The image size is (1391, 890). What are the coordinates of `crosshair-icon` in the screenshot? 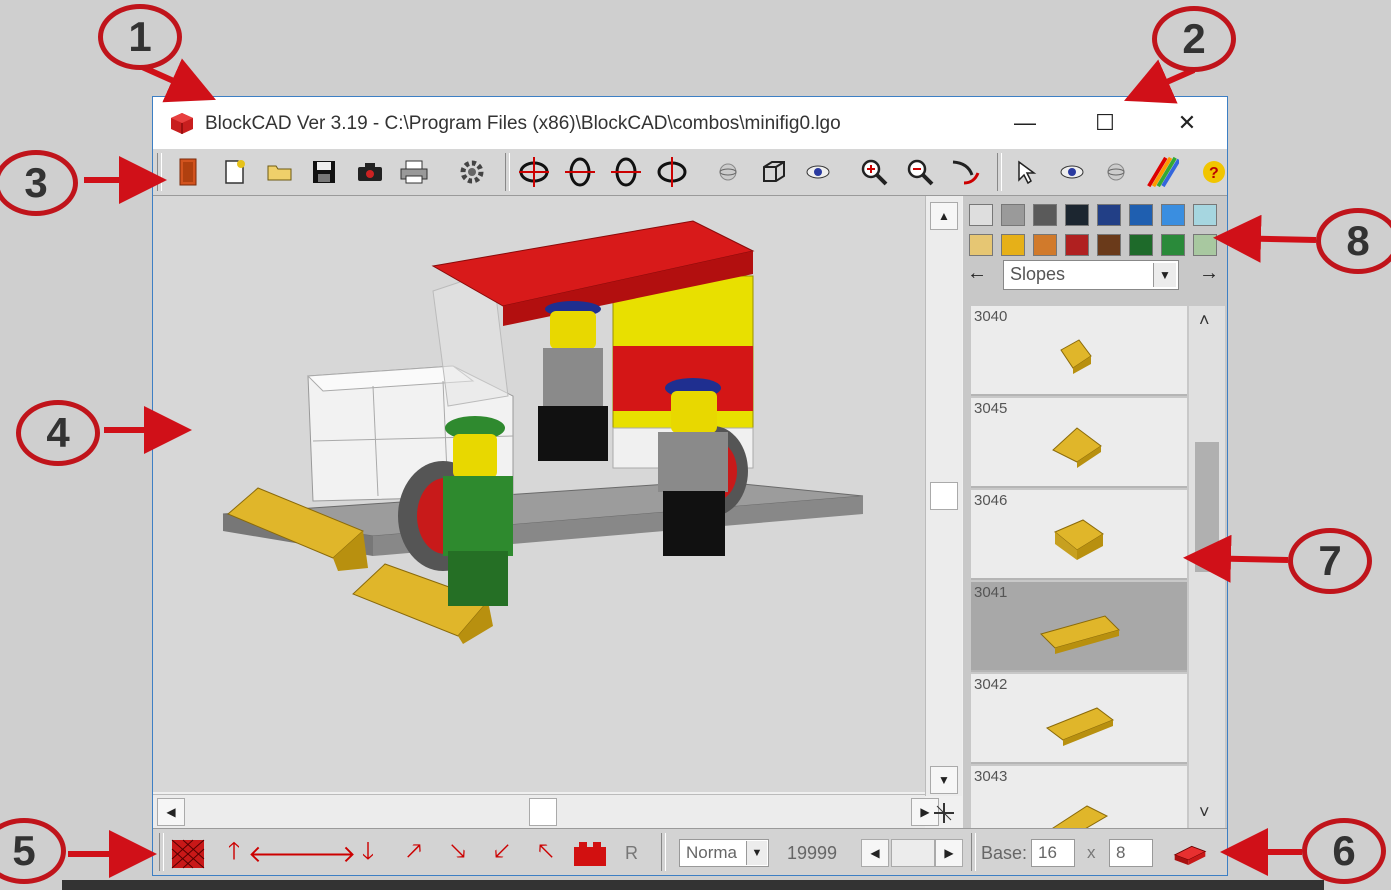 It's located at (944, 813).